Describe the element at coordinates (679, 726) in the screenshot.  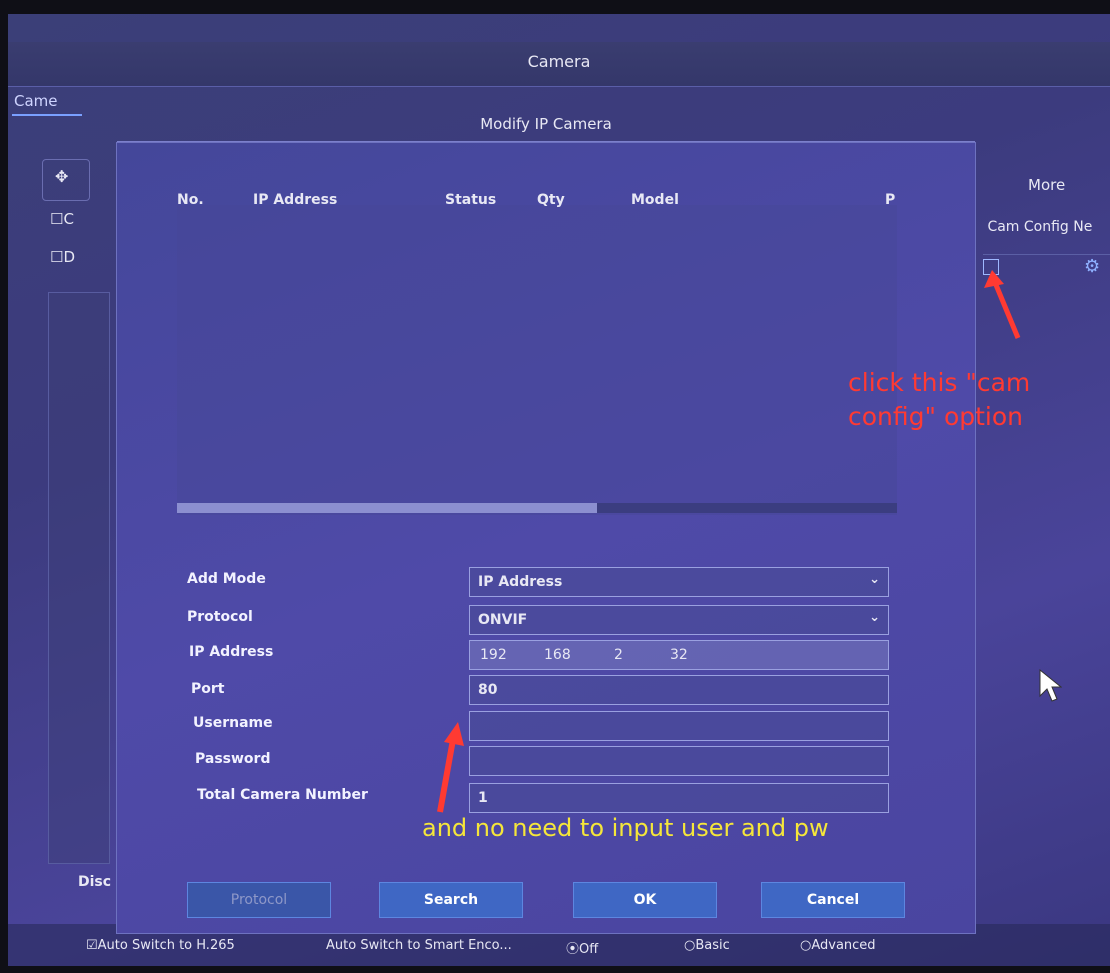
I see `username-field` at that location.